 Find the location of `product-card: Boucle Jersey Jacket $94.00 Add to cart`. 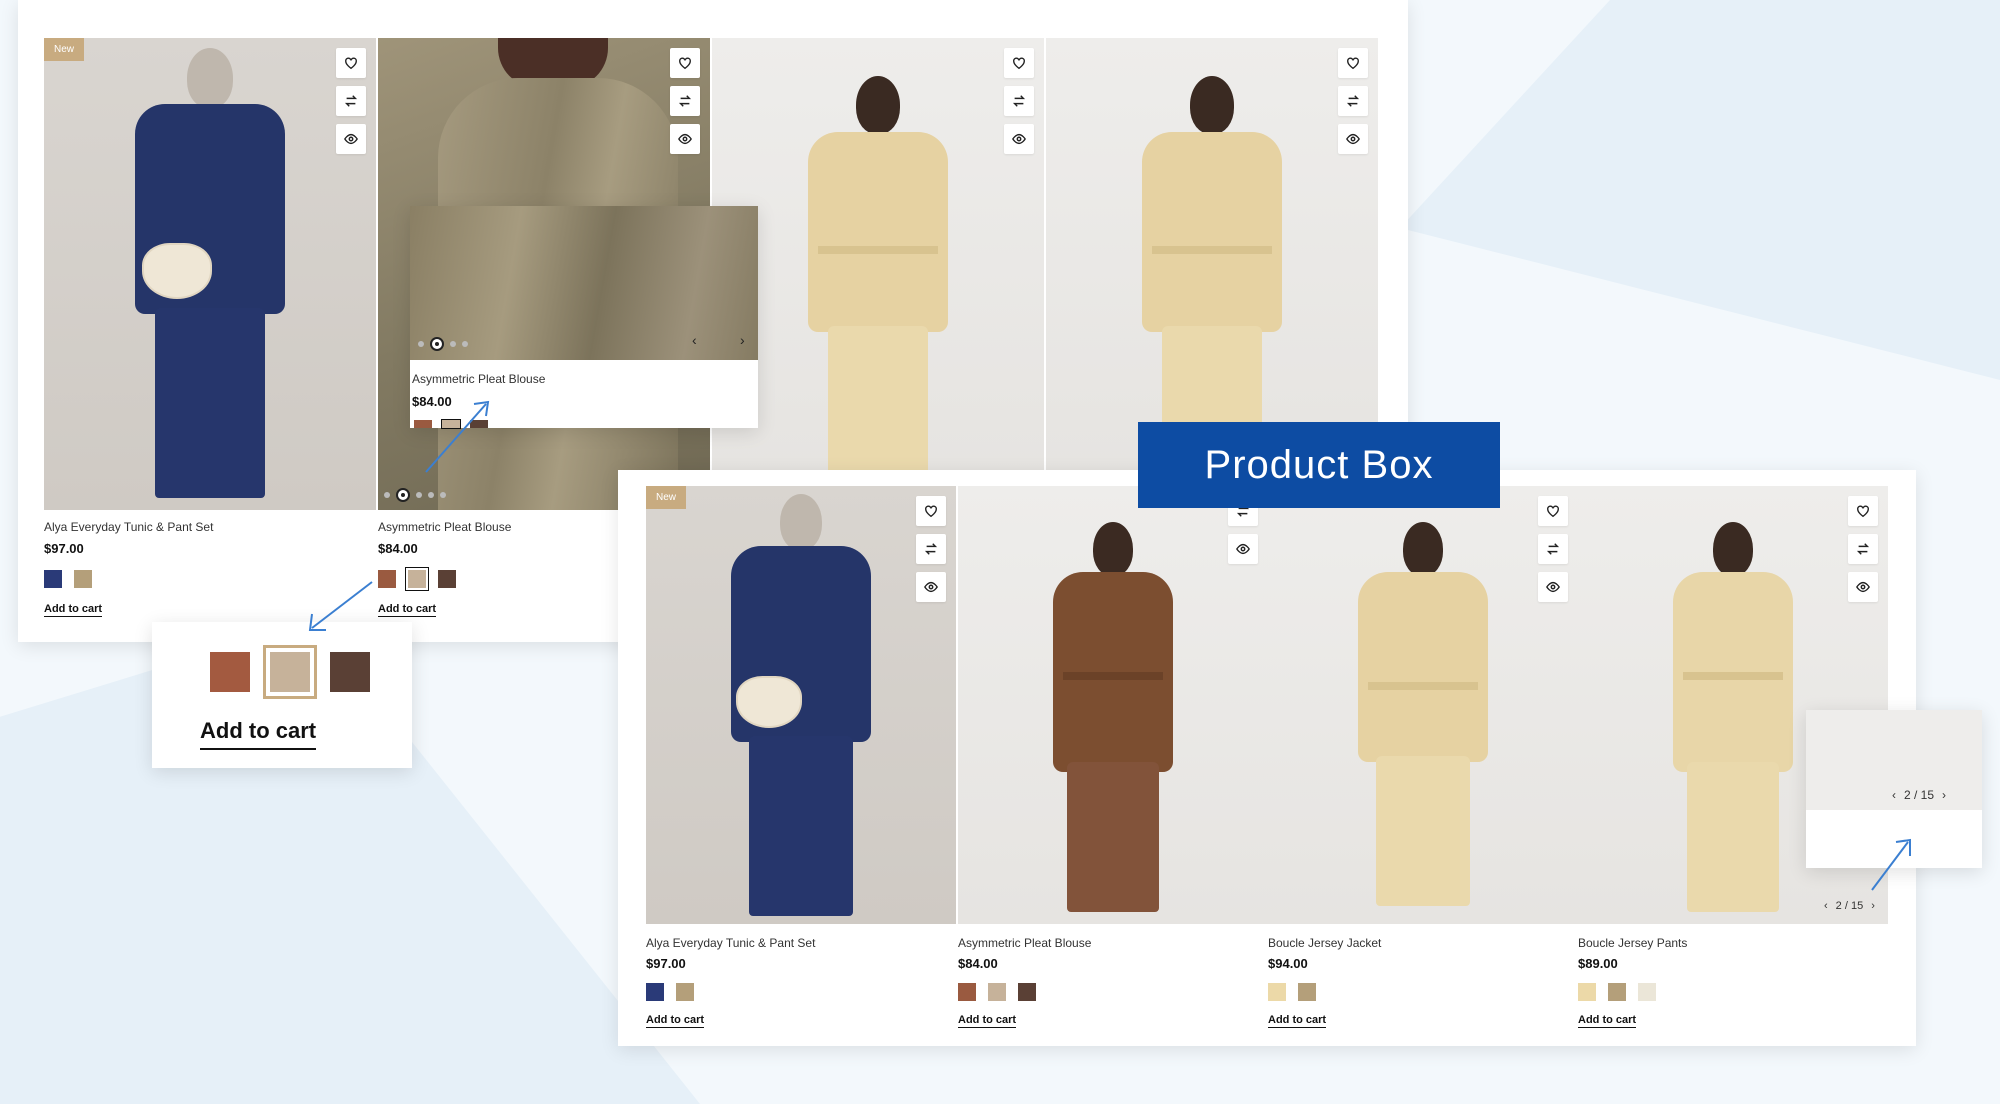

product-card: Boucle Jersey Jacket $94.00 Add to cart is located at coordinates (1423, 757).